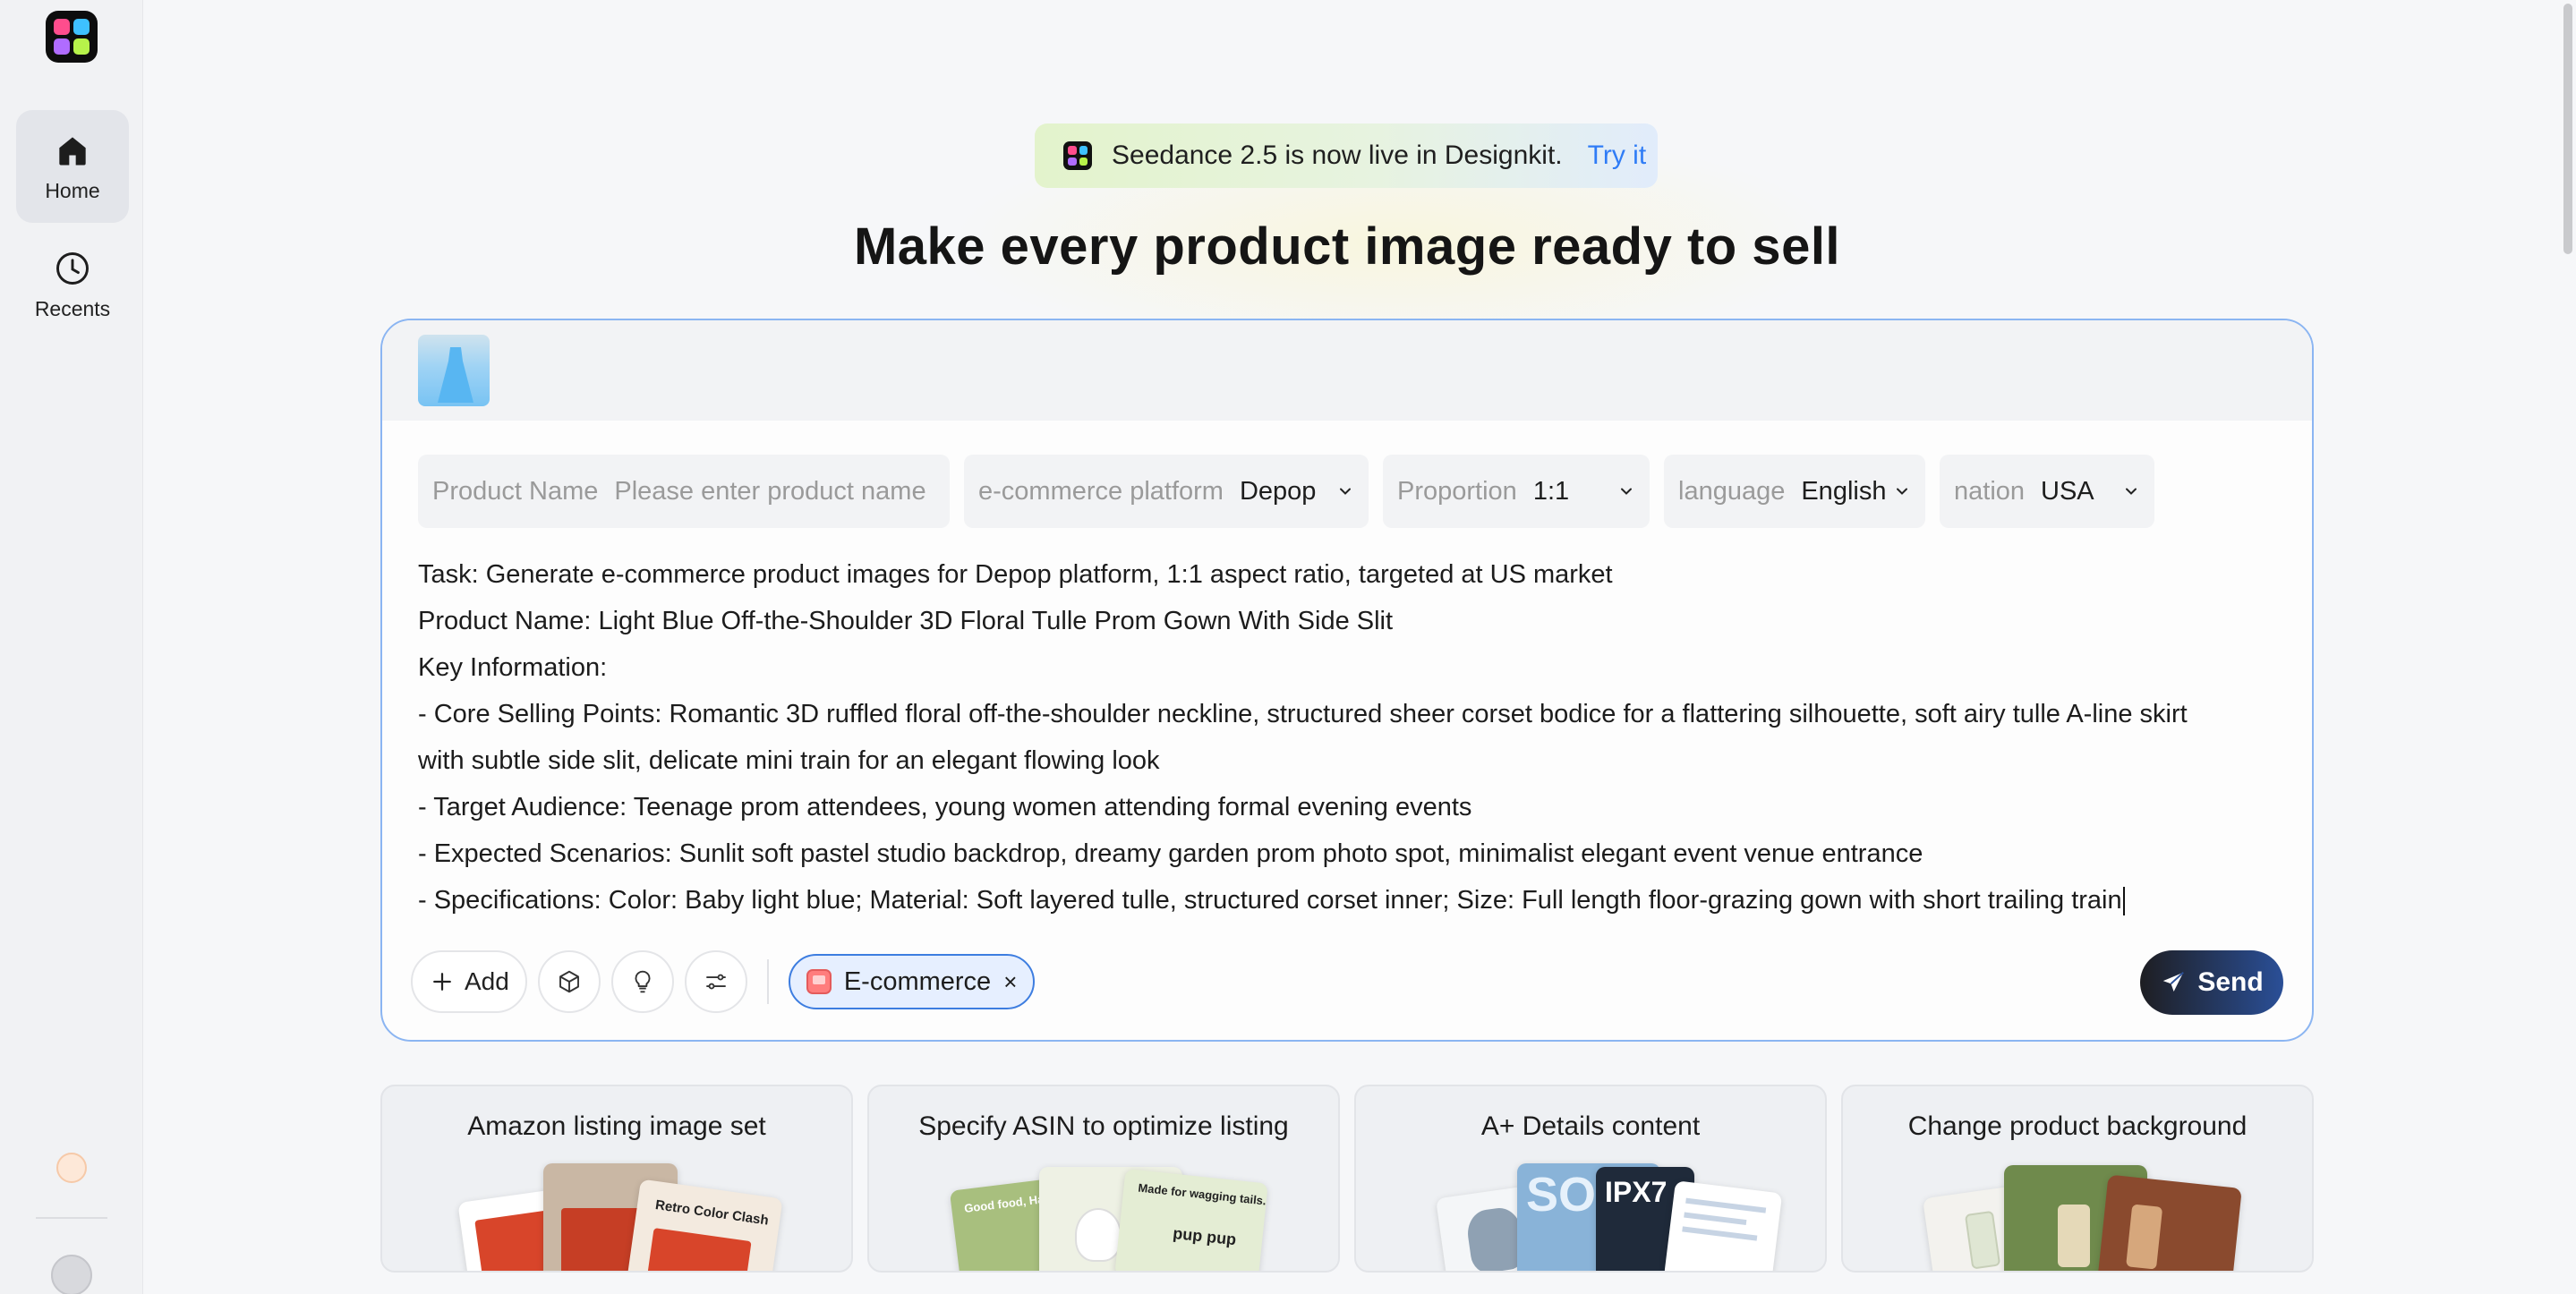  Describe the element at coordinates (487, 981) in the screenshot. I see `add-button-label: Add` at that location.